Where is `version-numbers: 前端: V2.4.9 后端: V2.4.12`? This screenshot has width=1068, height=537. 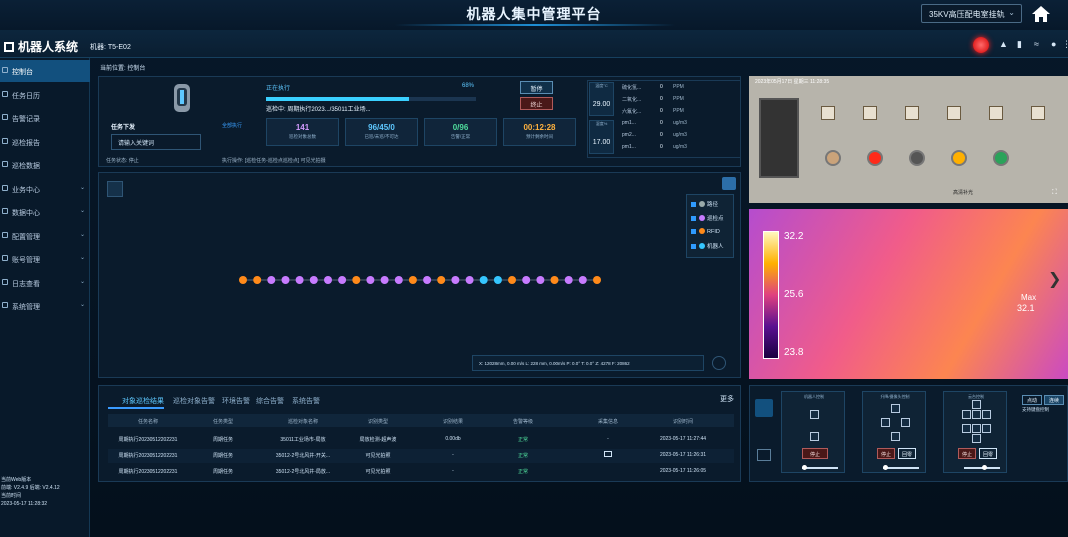 version-numbers: 前端: V2.4.9 后端: V2.4.12 is located at coordinates (30, 488).